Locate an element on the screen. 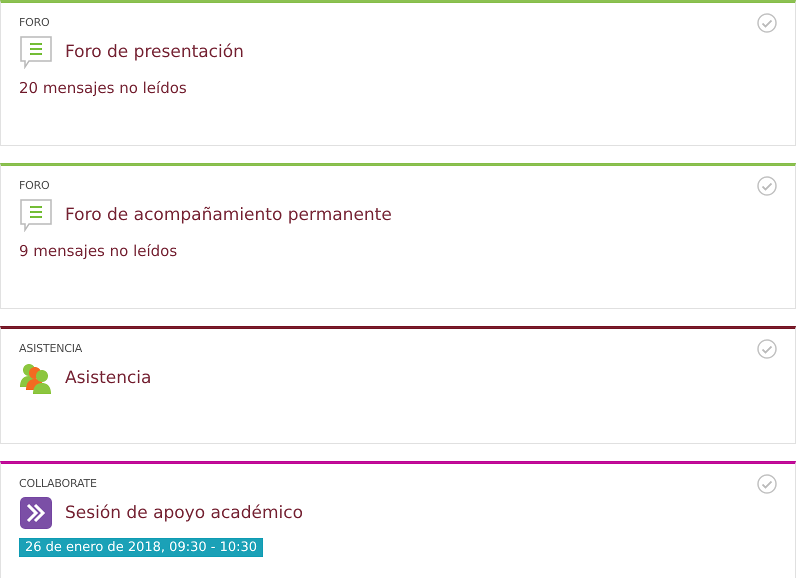 The image size is (800, 578). activity-category: COLLABORATE is located at coordinates (58, 483).